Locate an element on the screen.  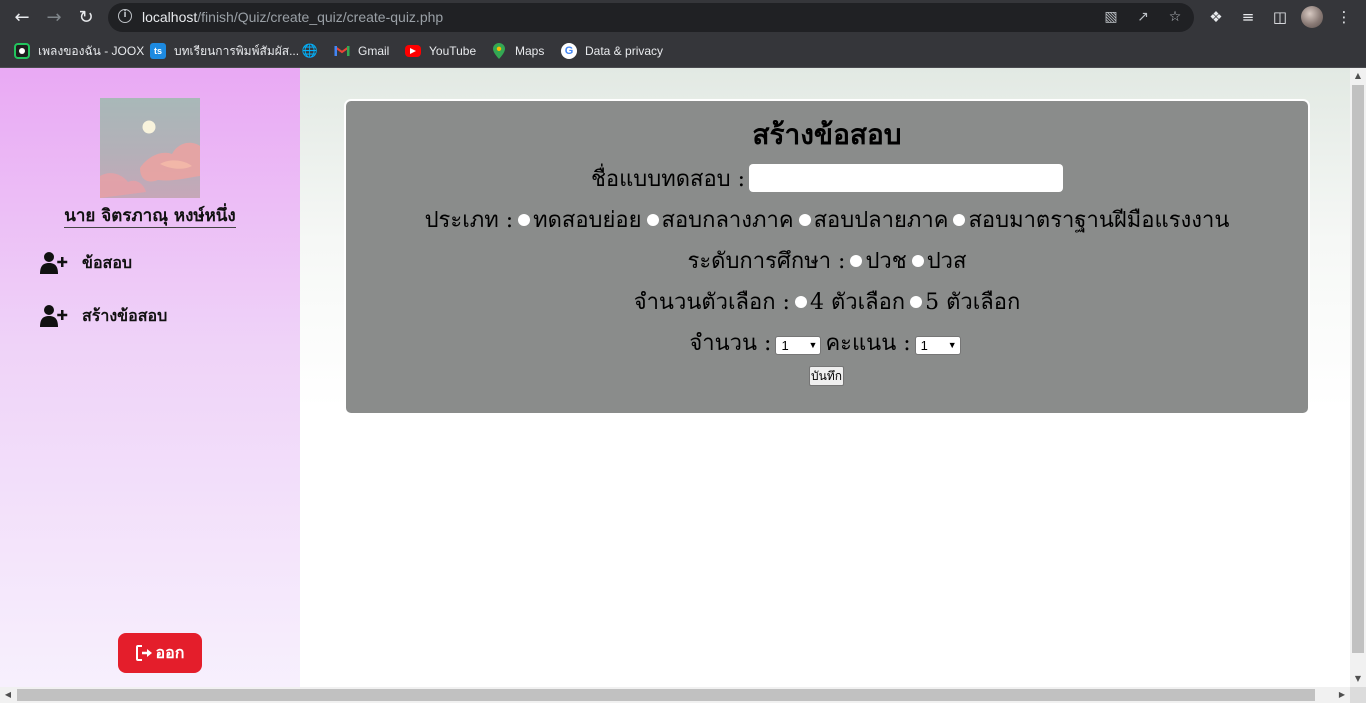
joox-icon is located at coordinates (22, 51).